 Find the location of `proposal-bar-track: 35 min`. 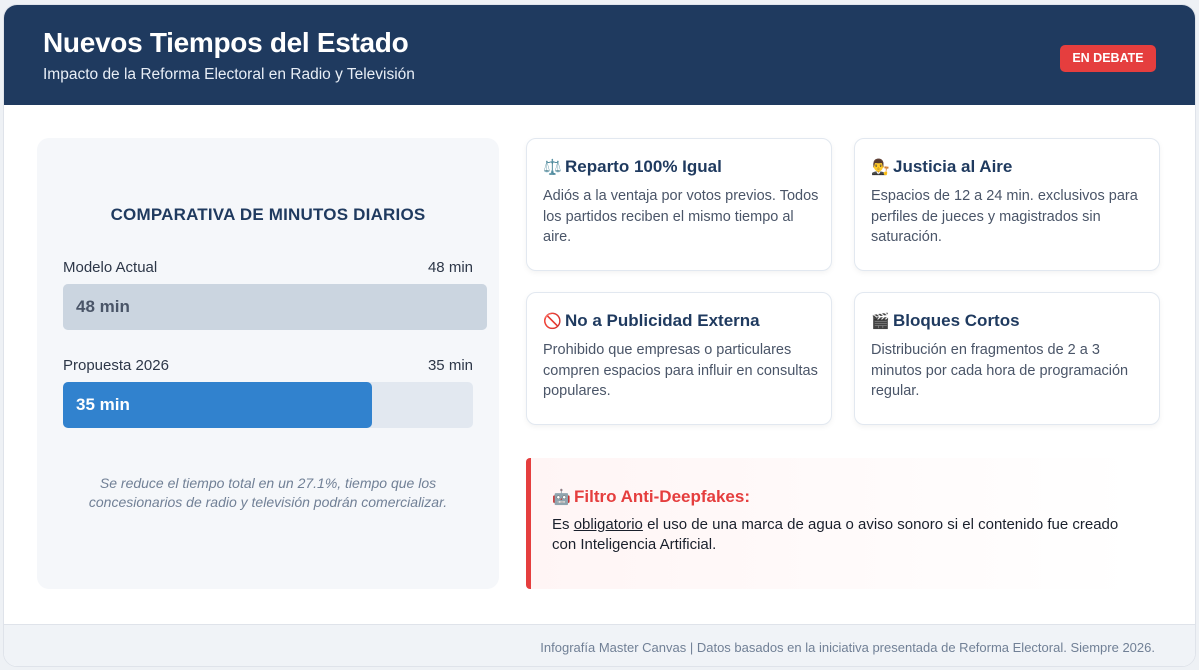

proposal-bar-track: 35 min is located at coordinates (268, 405).